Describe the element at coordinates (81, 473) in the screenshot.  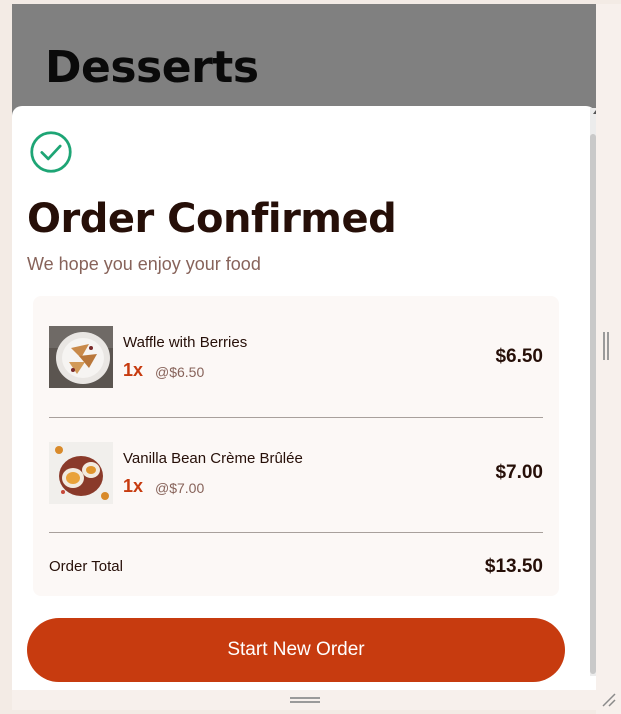
I see `creme-brulee-thumbnail` at that location.